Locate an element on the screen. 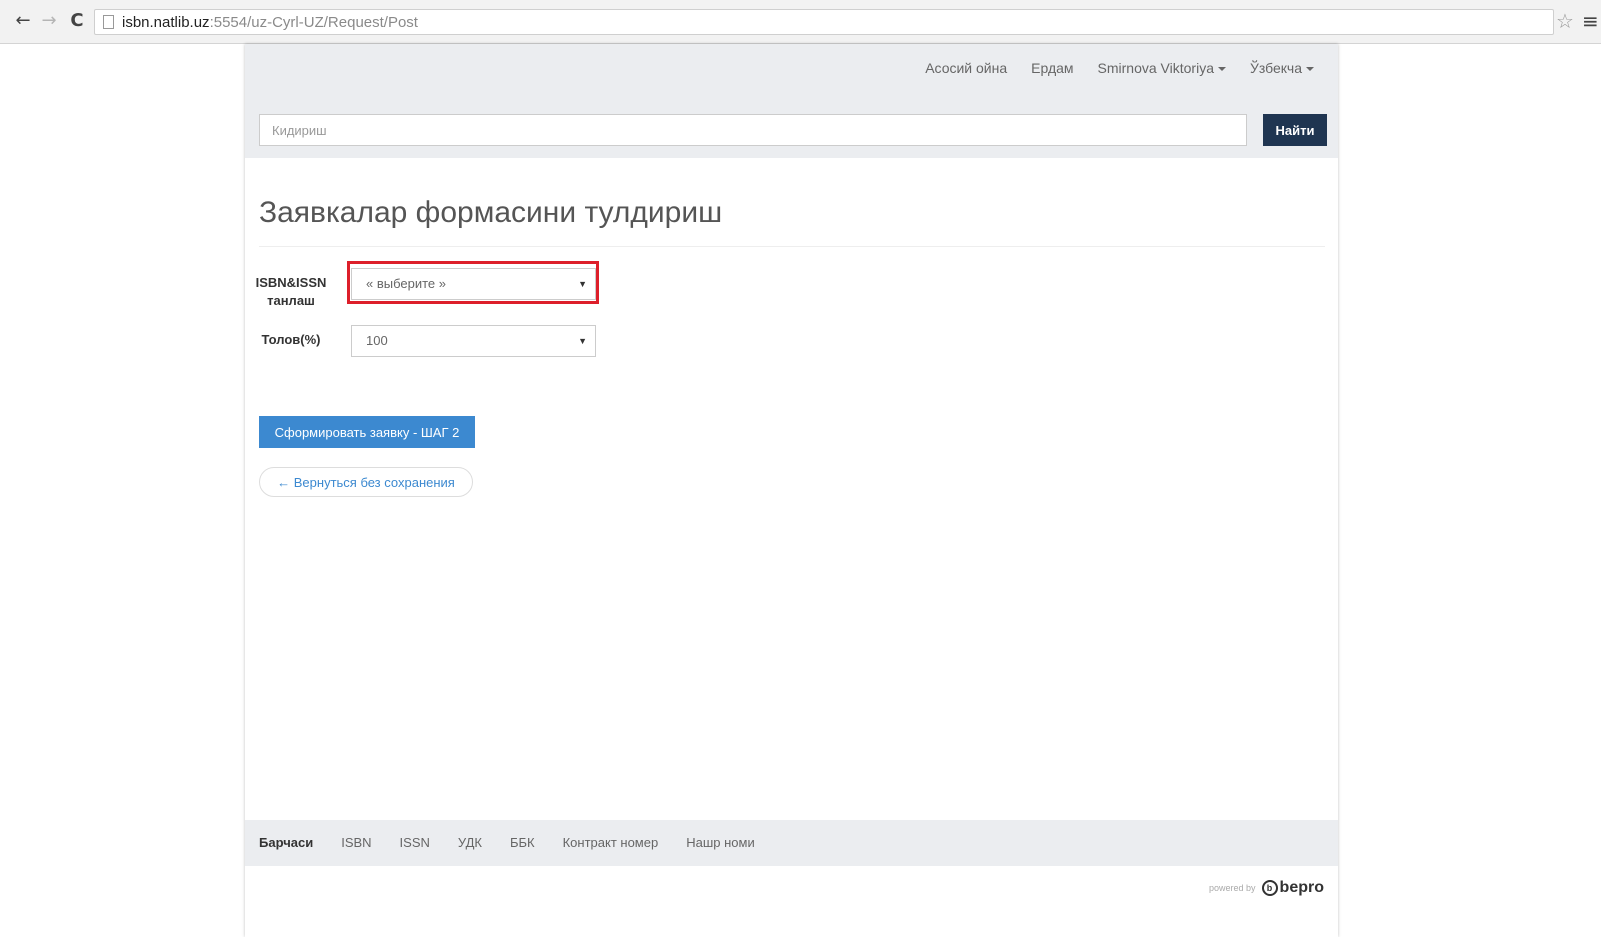 This screenshot has height=937, width=1601. payment-percent-label: Толов(%) is located at coordinates (291, 339).